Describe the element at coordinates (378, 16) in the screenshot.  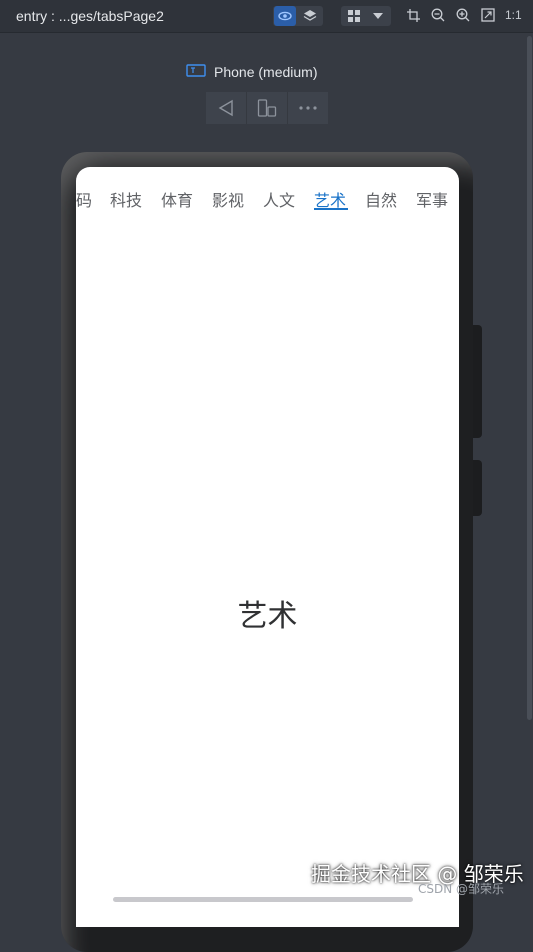
I see `dropdown-icon` at that location.